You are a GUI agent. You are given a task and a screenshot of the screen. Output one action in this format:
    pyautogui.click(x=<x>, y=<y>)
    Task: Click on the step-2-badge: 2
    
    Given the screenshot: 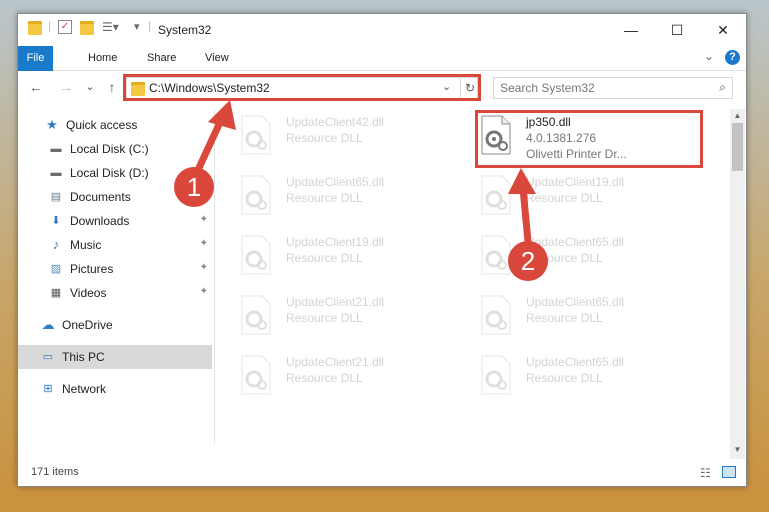 What is the action you would take?
    pyautogui.click(x=528, y=261)
    